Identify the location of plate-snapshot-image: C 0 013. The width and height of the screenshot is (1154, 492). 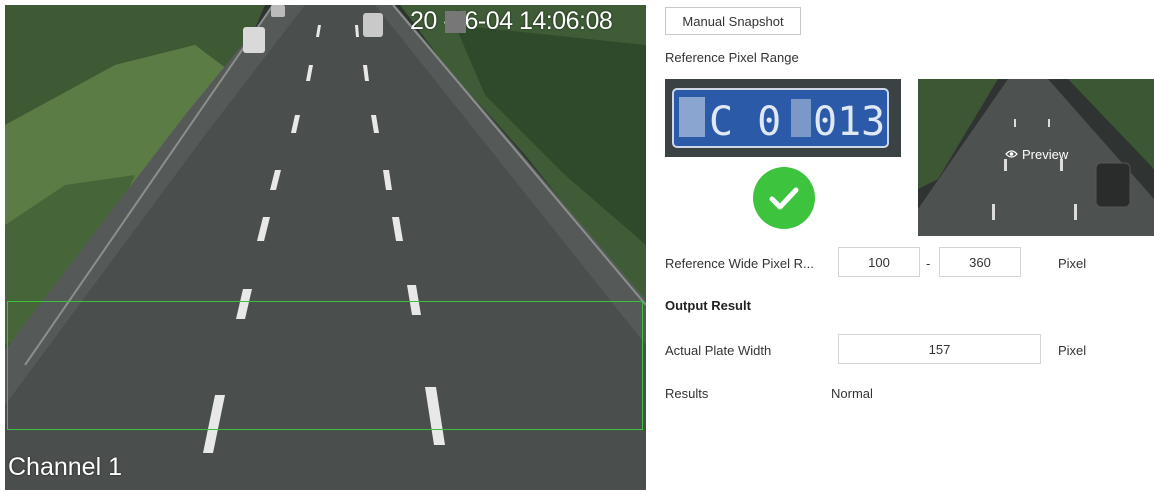
(783, 118).